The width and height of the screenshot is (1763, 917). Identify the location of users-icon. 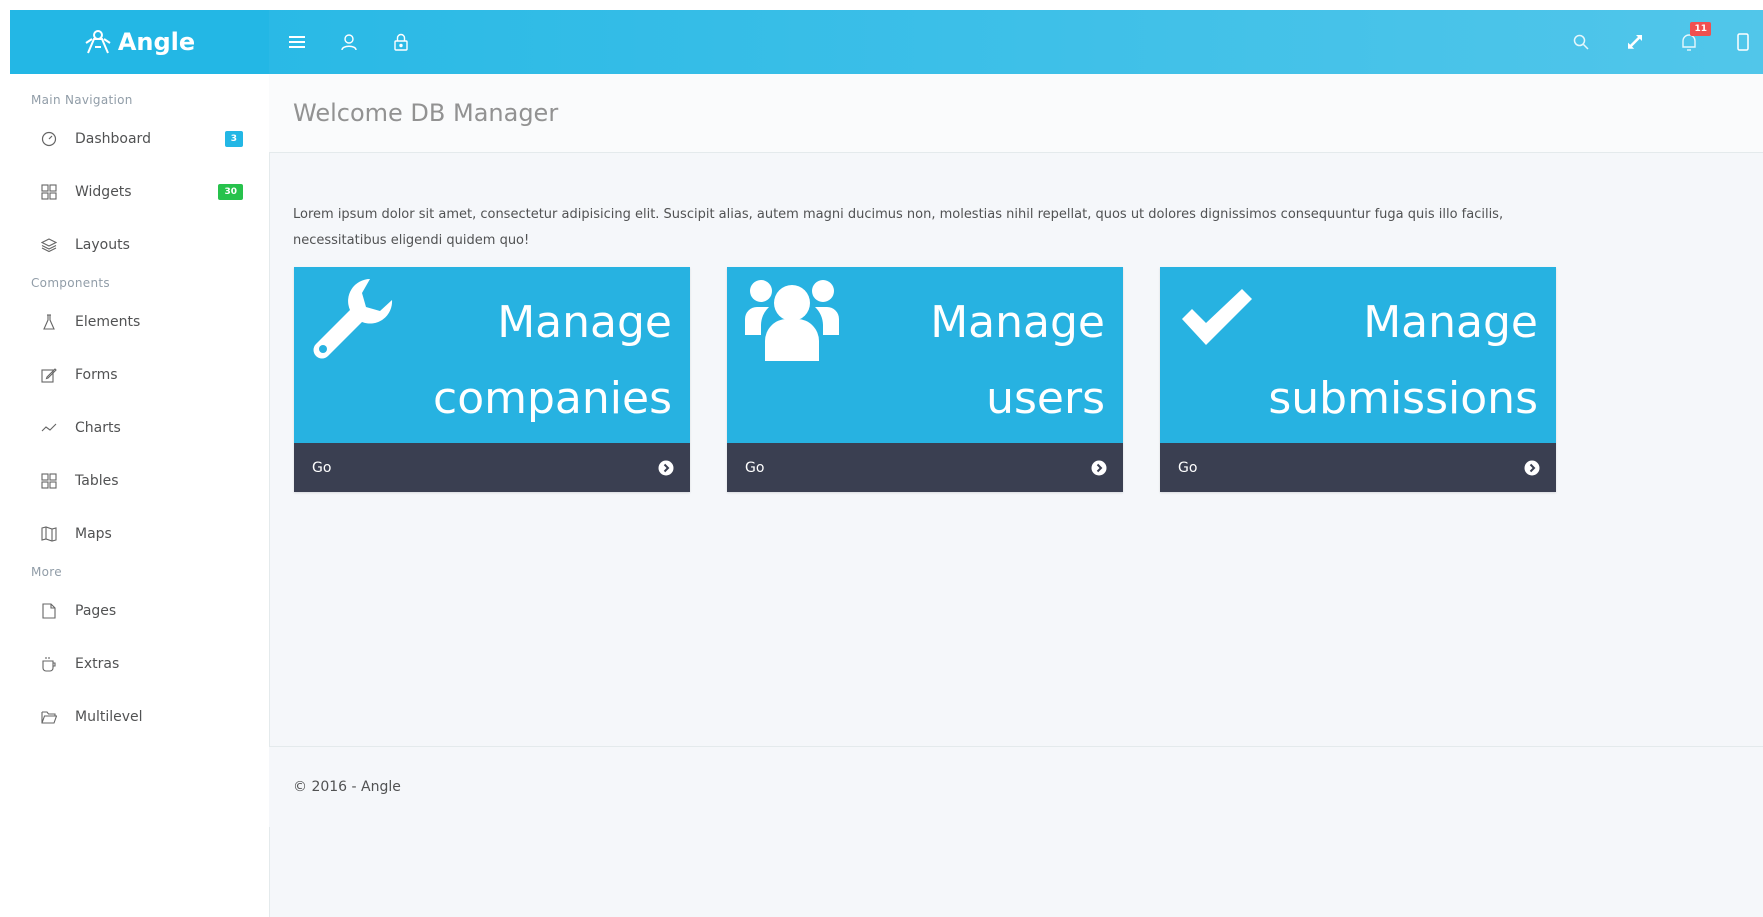
(792, 323).